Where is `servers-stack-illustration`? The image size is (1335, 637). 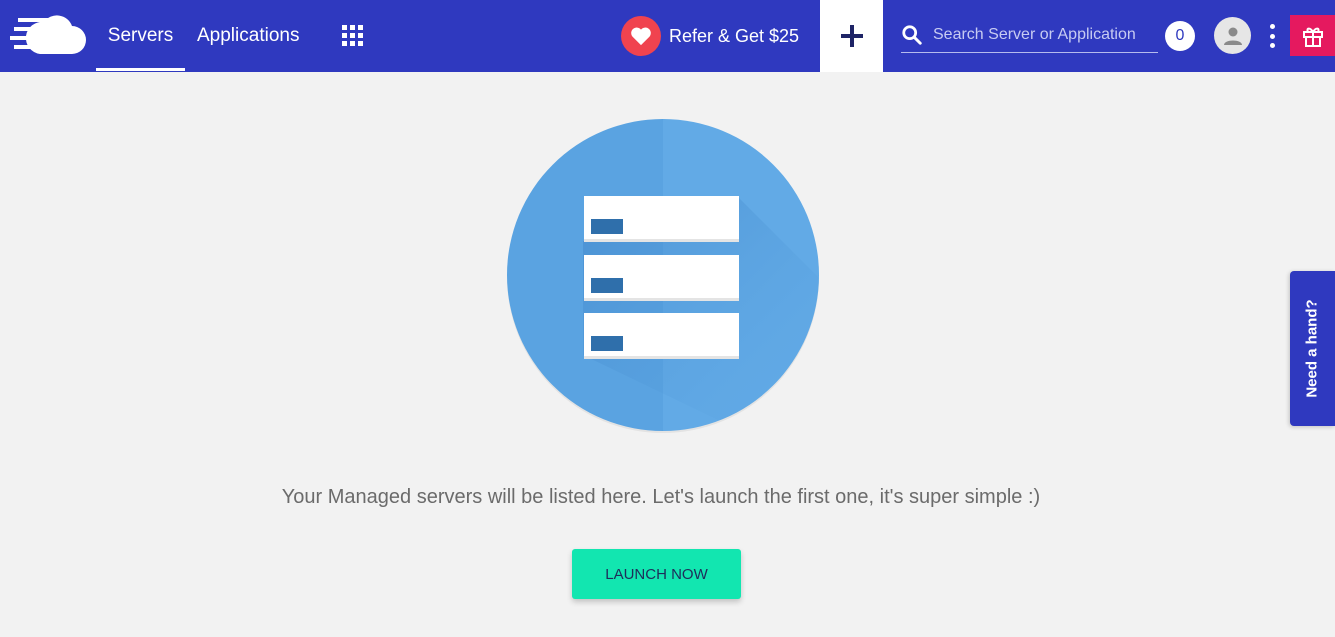
servers-stack-illustration is located at coordinates (663, 276).